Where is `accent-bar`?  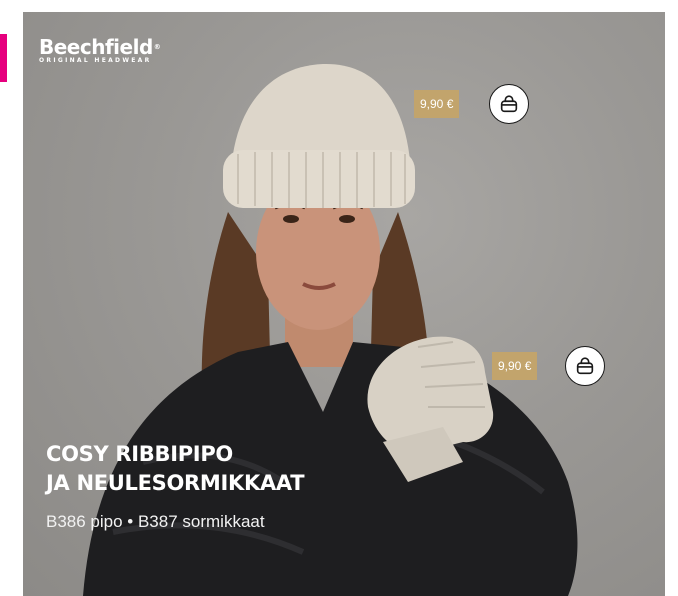 accent-bar is located at coordinates (3, 58).